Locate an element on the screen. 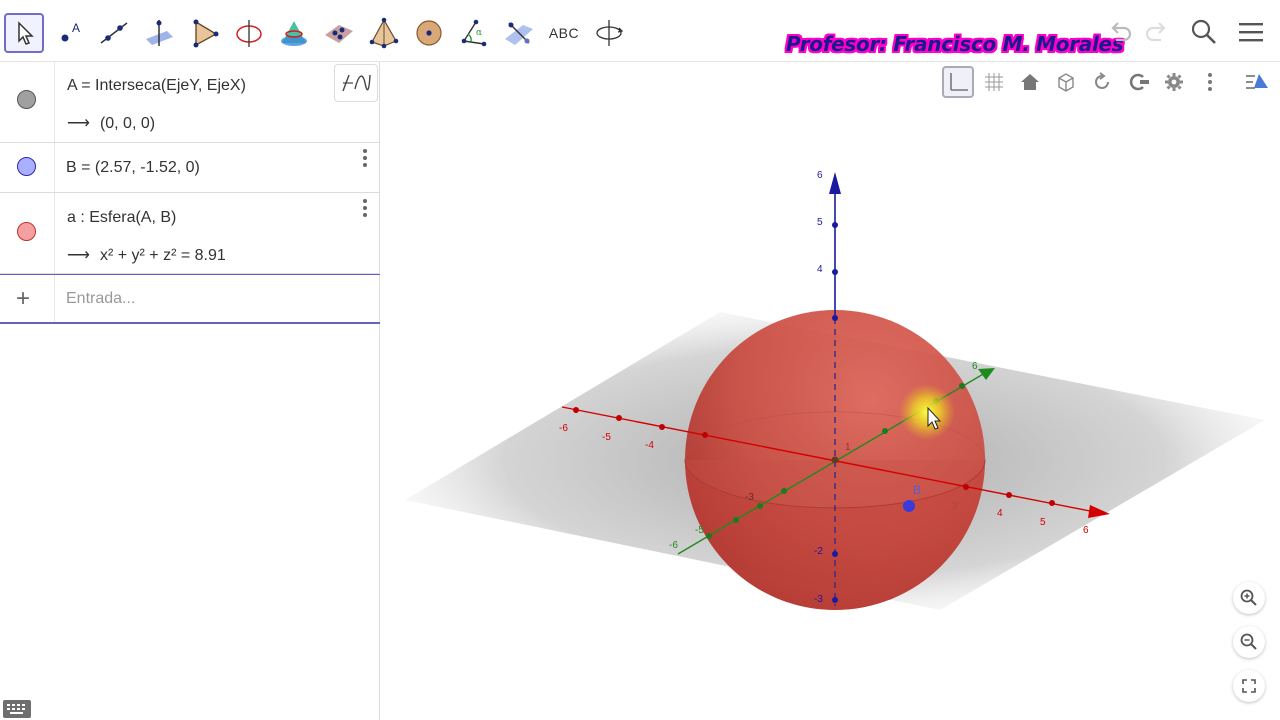 The image size is (1280, 720). text-tool-label: ABC is located at coordinates (564, 33).